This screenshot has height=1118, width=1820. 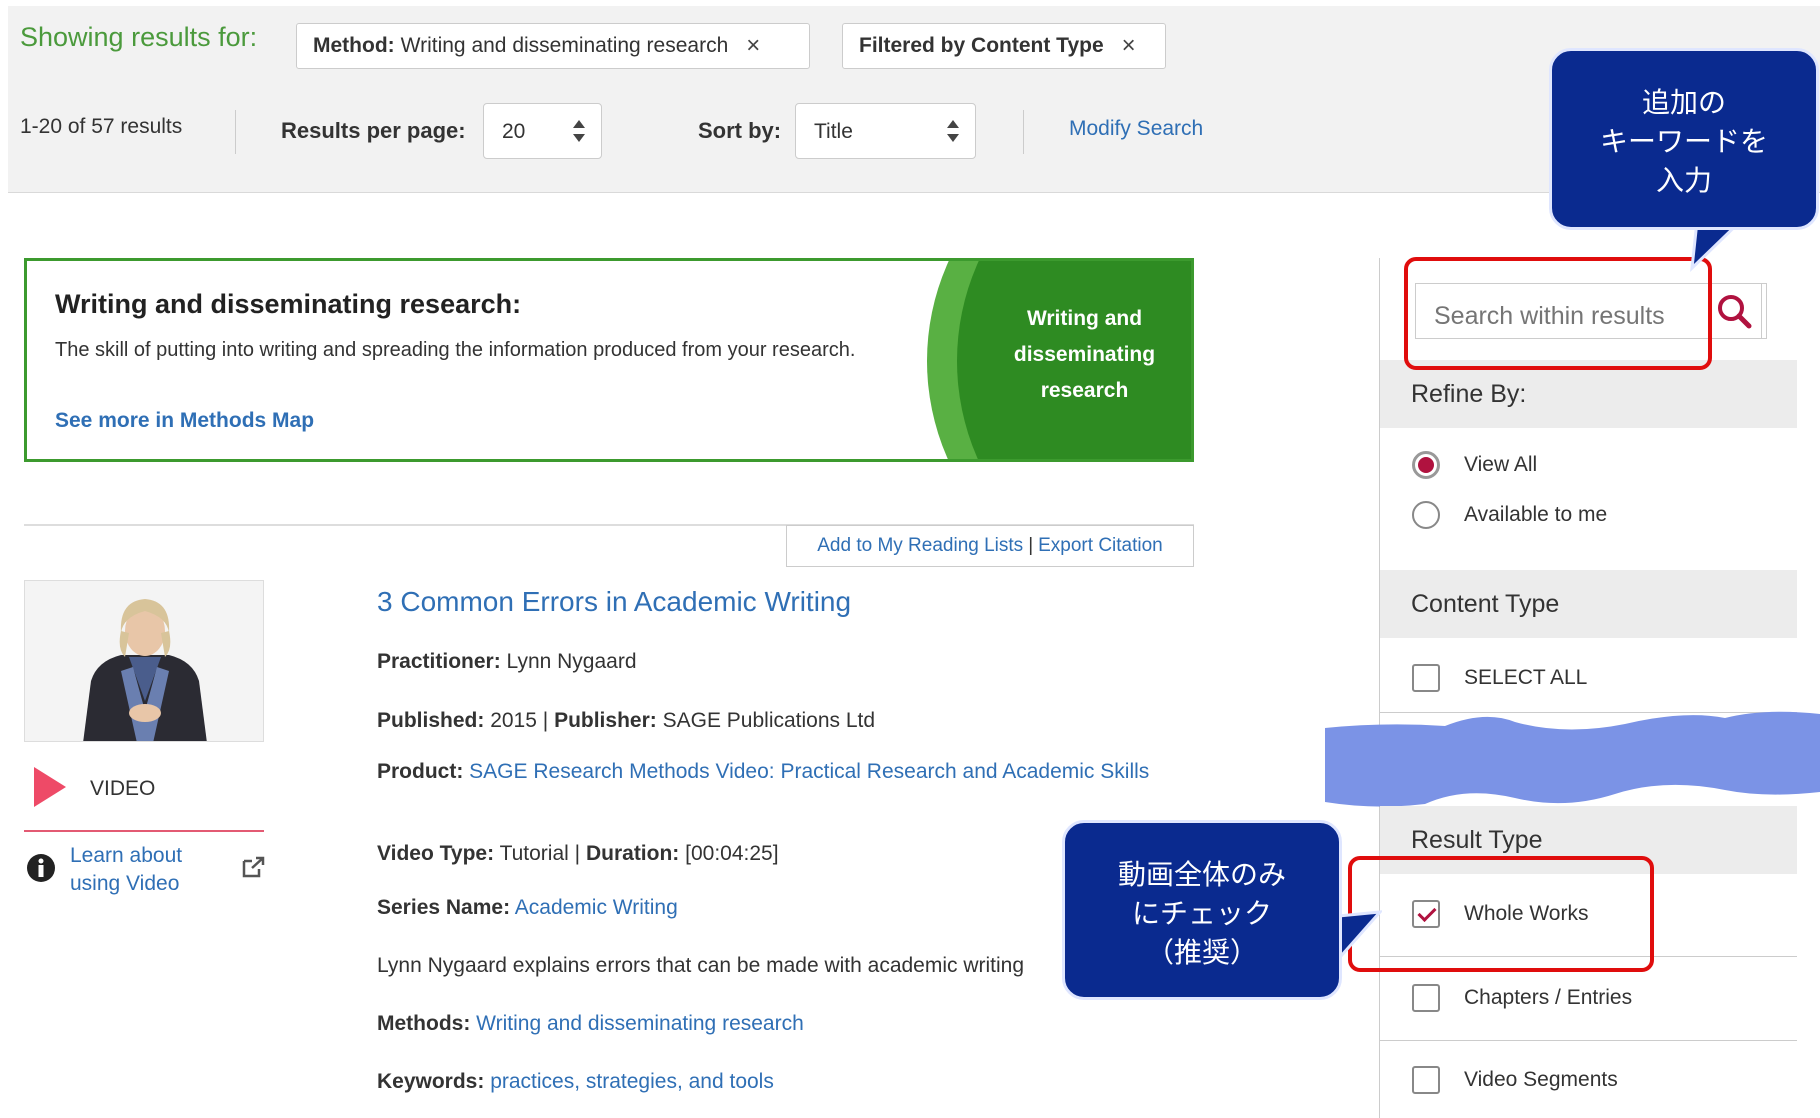 I want to click on video-segments-checkbox: Video Segments, so click(x=1515, y=1080).